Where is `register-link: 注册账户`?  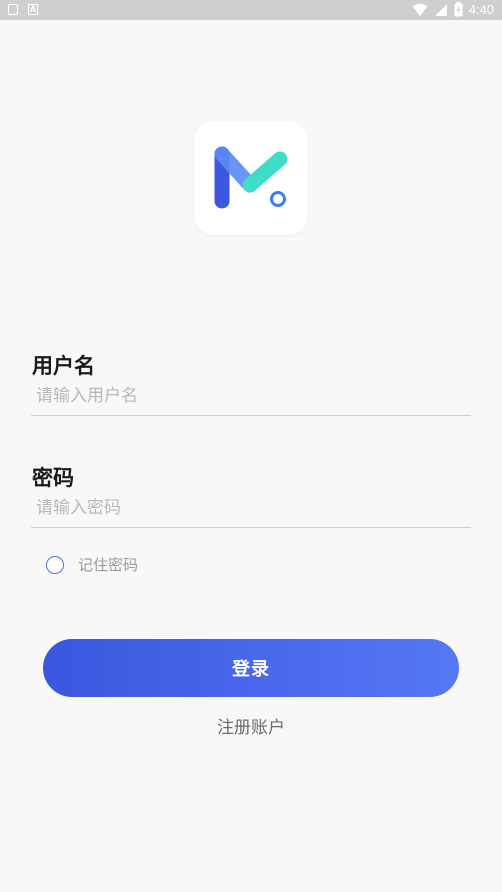 register-link: 注册账户 is located at coordinates (251, 725).